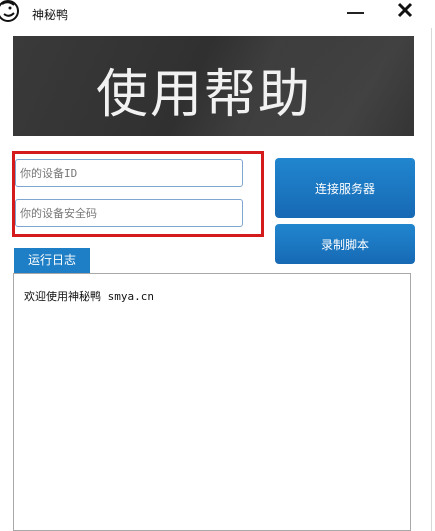  I want to click on banner-title: 使用帮助, so click(204, 95).